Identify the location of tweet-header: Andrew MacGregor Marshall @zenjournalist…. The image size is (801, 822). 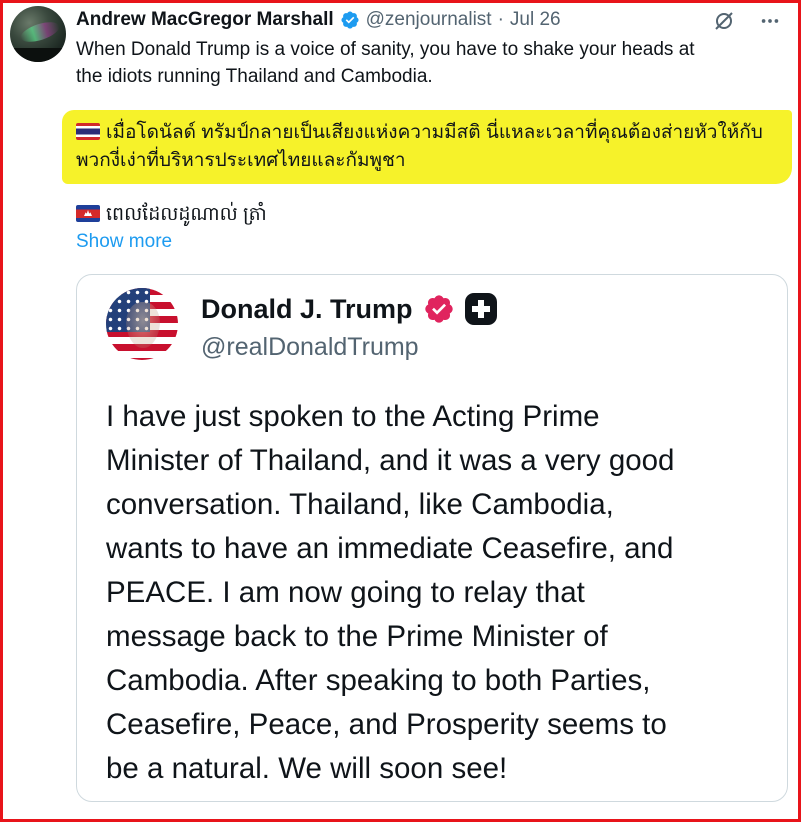
(318, 20).